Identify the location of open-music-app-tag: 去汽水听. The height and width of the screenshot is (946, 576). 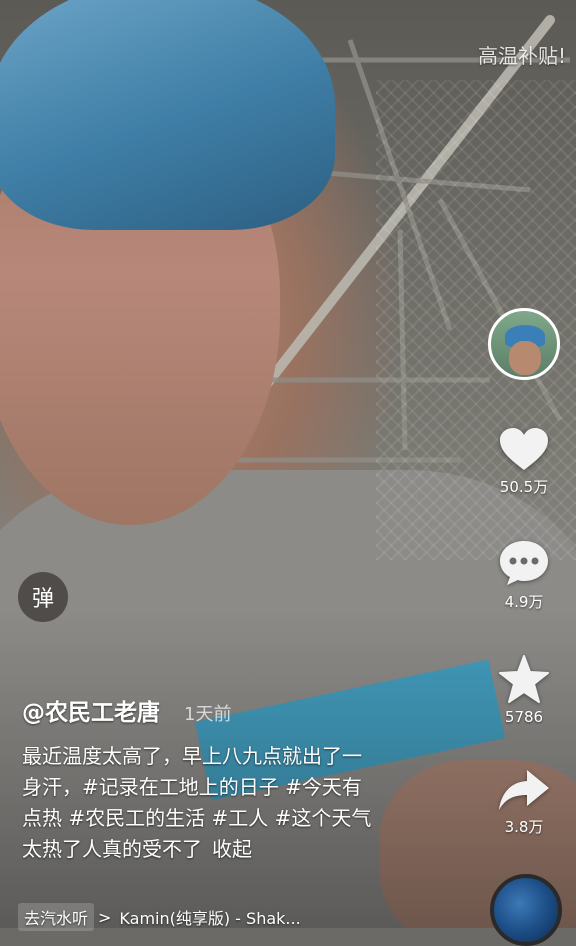
(56, 917).